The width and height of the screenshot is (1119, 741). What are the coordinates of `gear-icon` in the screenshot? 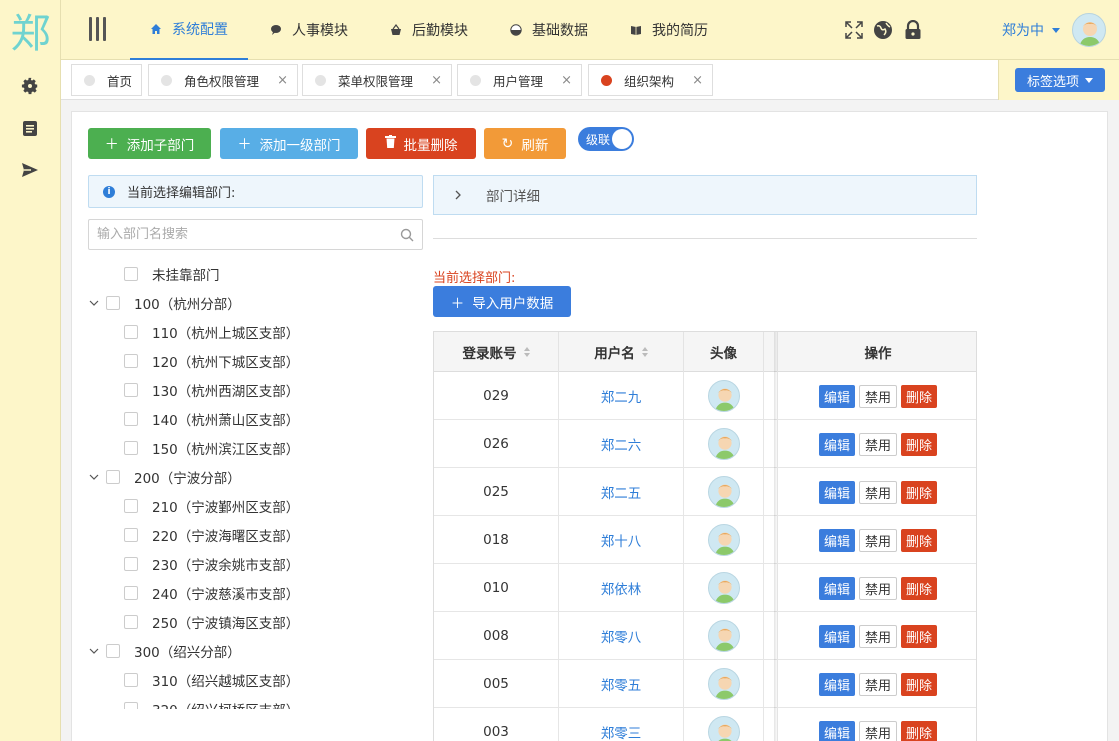 It's located at (30, 86).